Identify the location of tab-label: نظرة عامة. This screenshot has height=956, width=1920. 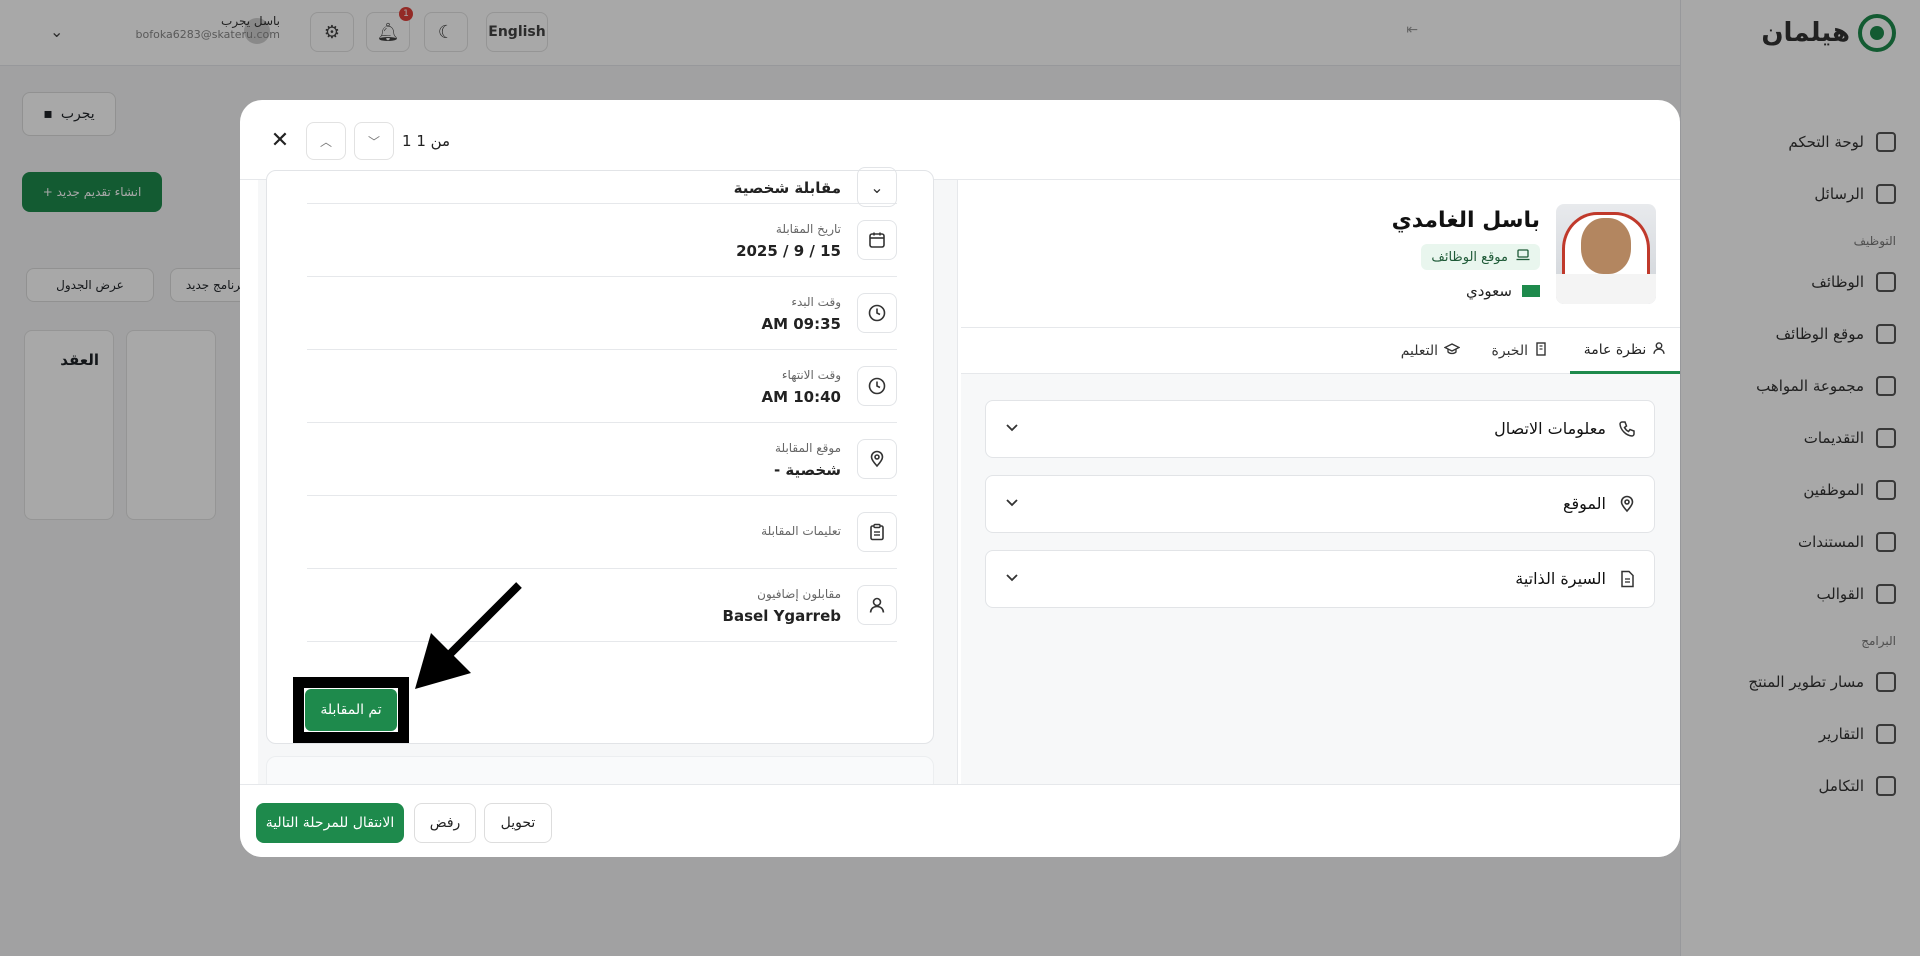
(1615, 349).